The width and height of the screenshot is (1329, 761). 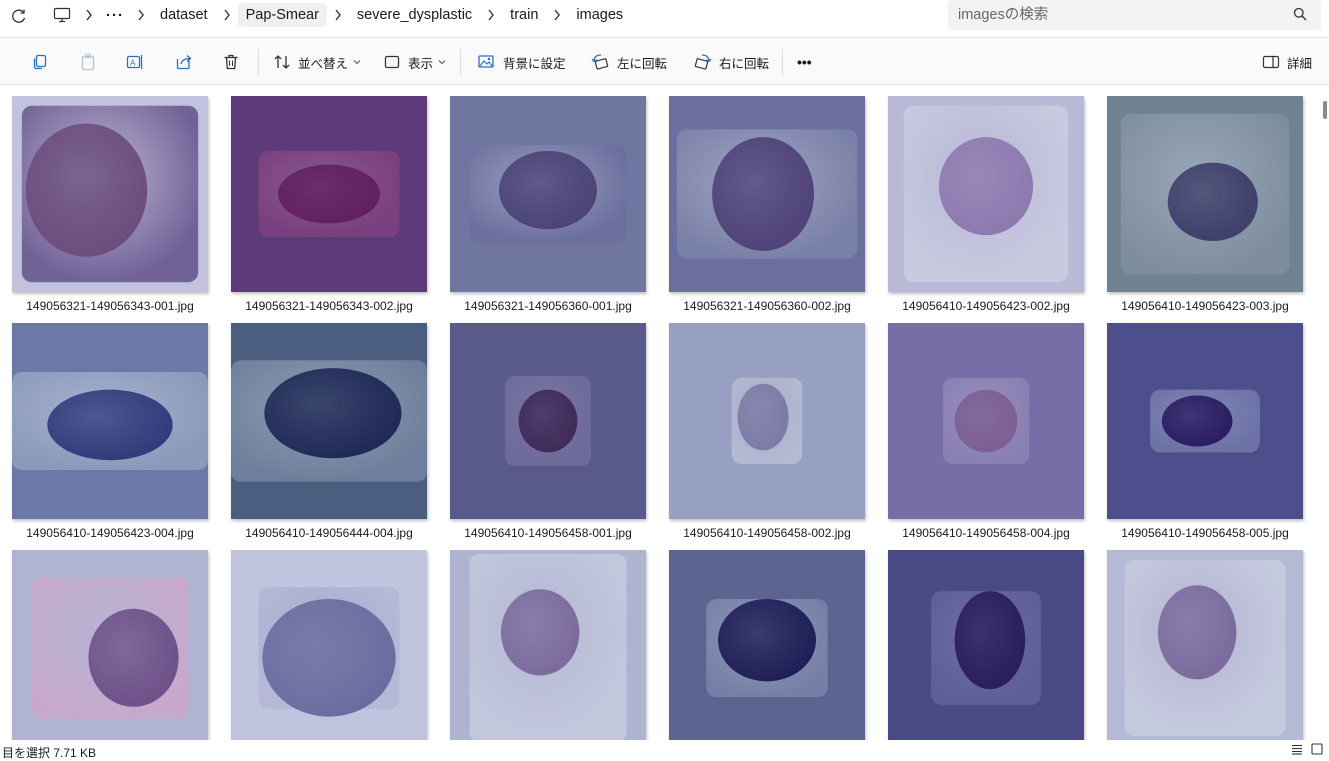 I want to click on rename-icon: A, so click(x=134, y=62).